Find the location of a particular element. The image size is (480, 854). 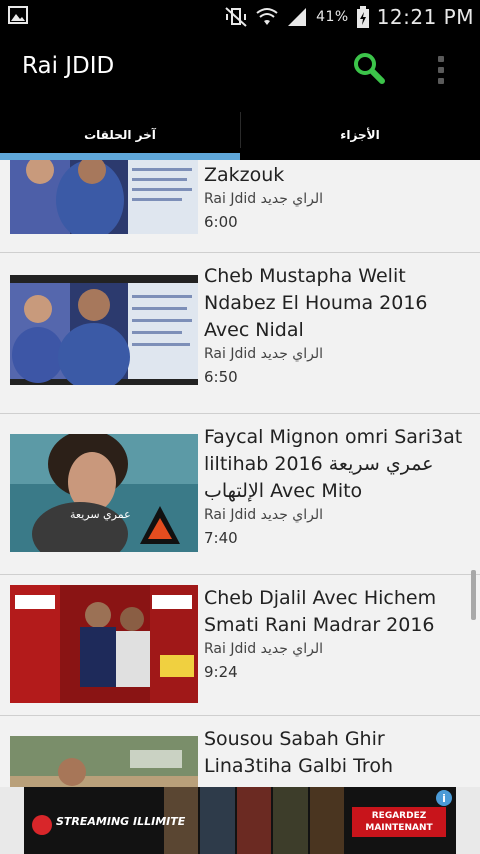

vibrate-mute-icon is located at coordinates (236, 17).